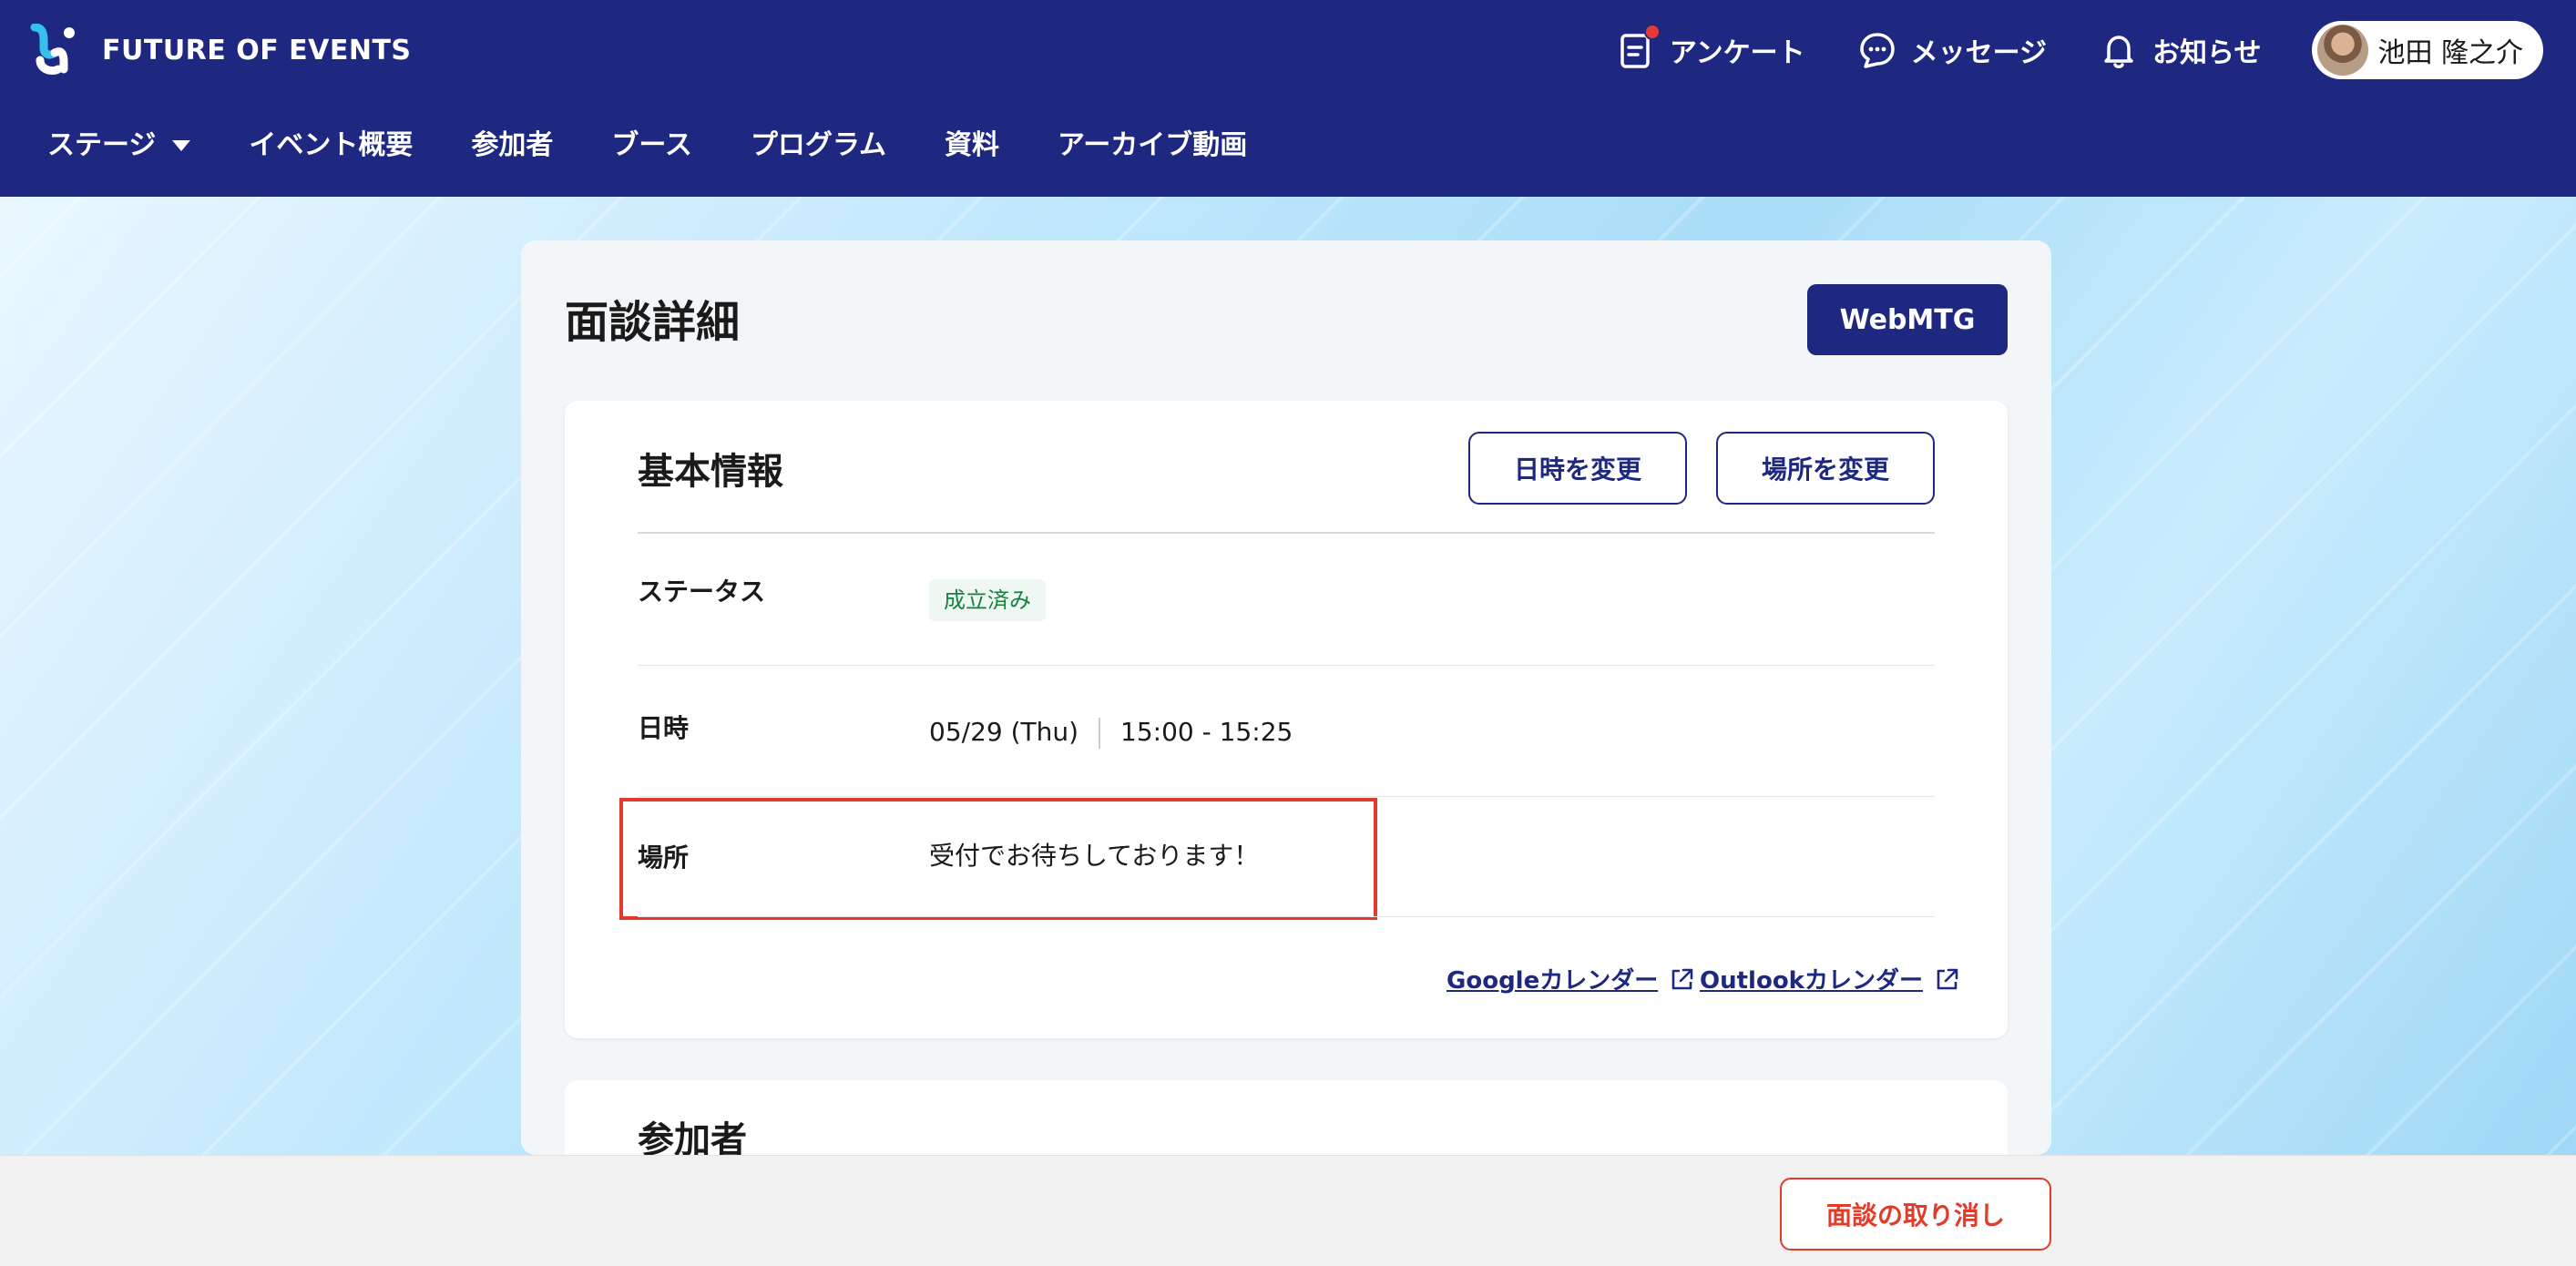 The image size is (2576, 1266). I want to click on nav-item-label: 参加者, so click(512, 145).